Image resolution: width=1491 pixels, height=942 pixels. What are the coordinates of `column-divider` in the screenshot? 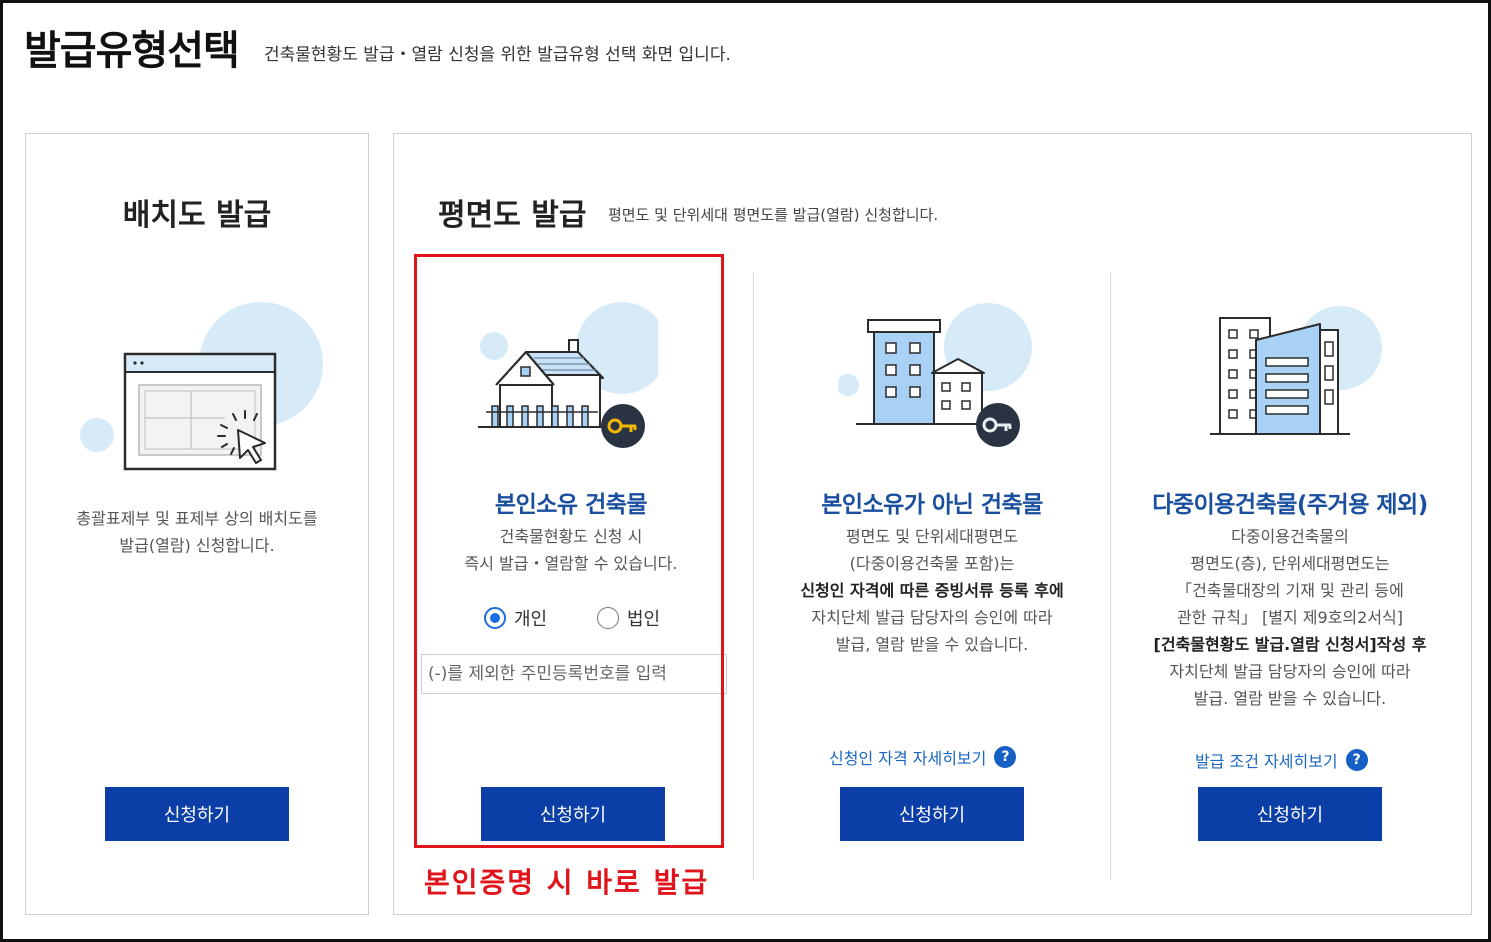 It's located at (1110, 576).